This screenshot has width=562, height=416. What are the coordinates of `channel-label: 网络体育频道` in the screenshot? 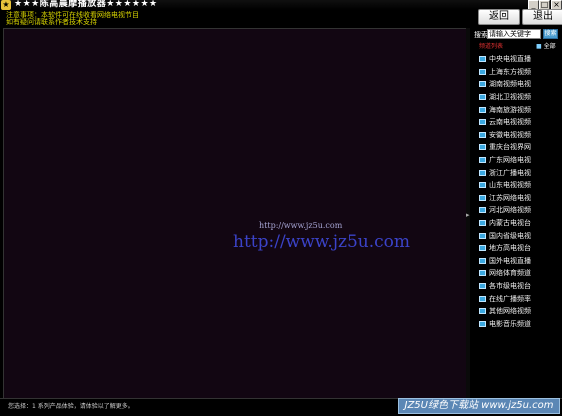 It's located at (510, 273).